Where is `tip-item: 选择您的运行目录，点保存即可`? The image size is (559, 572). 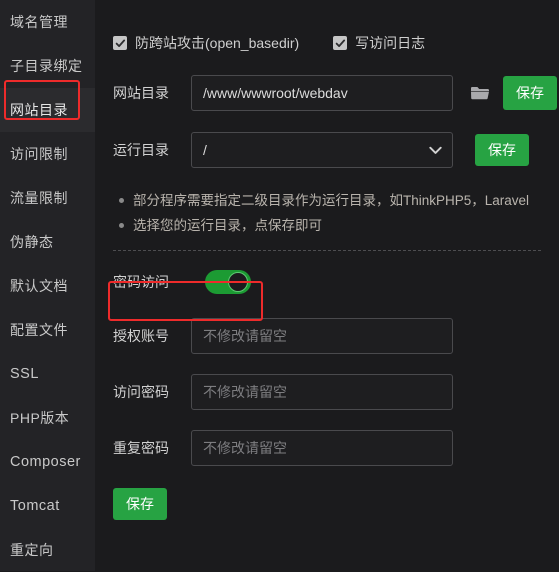 tip-item: 选择您的运行目录，点保存即可 is located at coordinates (339, 225).